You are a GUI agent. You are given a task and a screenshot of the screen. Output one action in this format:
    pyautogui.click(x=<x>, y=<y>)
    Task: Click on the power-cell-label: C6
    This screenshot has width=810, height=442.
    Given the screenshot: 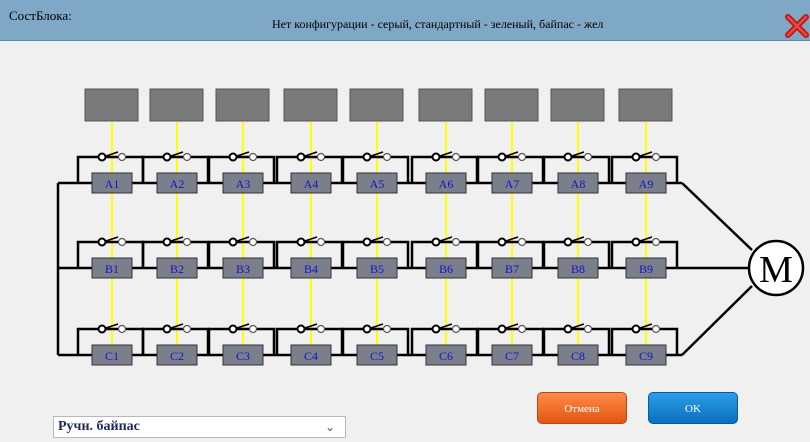 What is the action you would take?
    pyautogui.click(x=446, y=356)
    